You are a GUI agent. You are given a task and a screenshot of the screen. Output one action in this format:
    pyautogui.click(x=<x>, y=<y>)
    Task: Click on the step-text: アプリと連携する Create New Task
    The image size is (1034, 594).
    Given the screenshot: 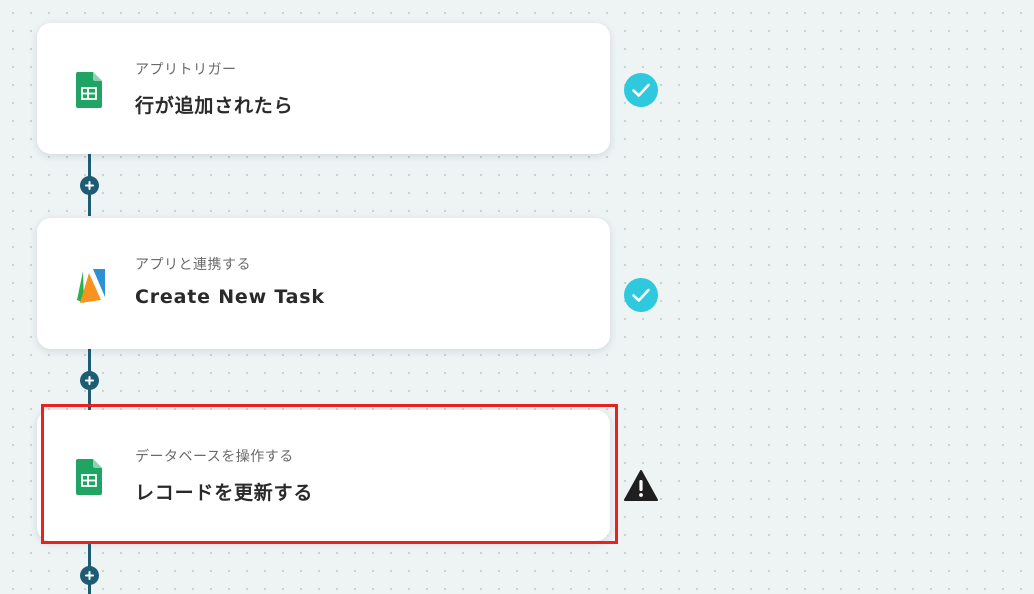 What is the action you would take?
    pyautogui.click(x=230, y=281)
    